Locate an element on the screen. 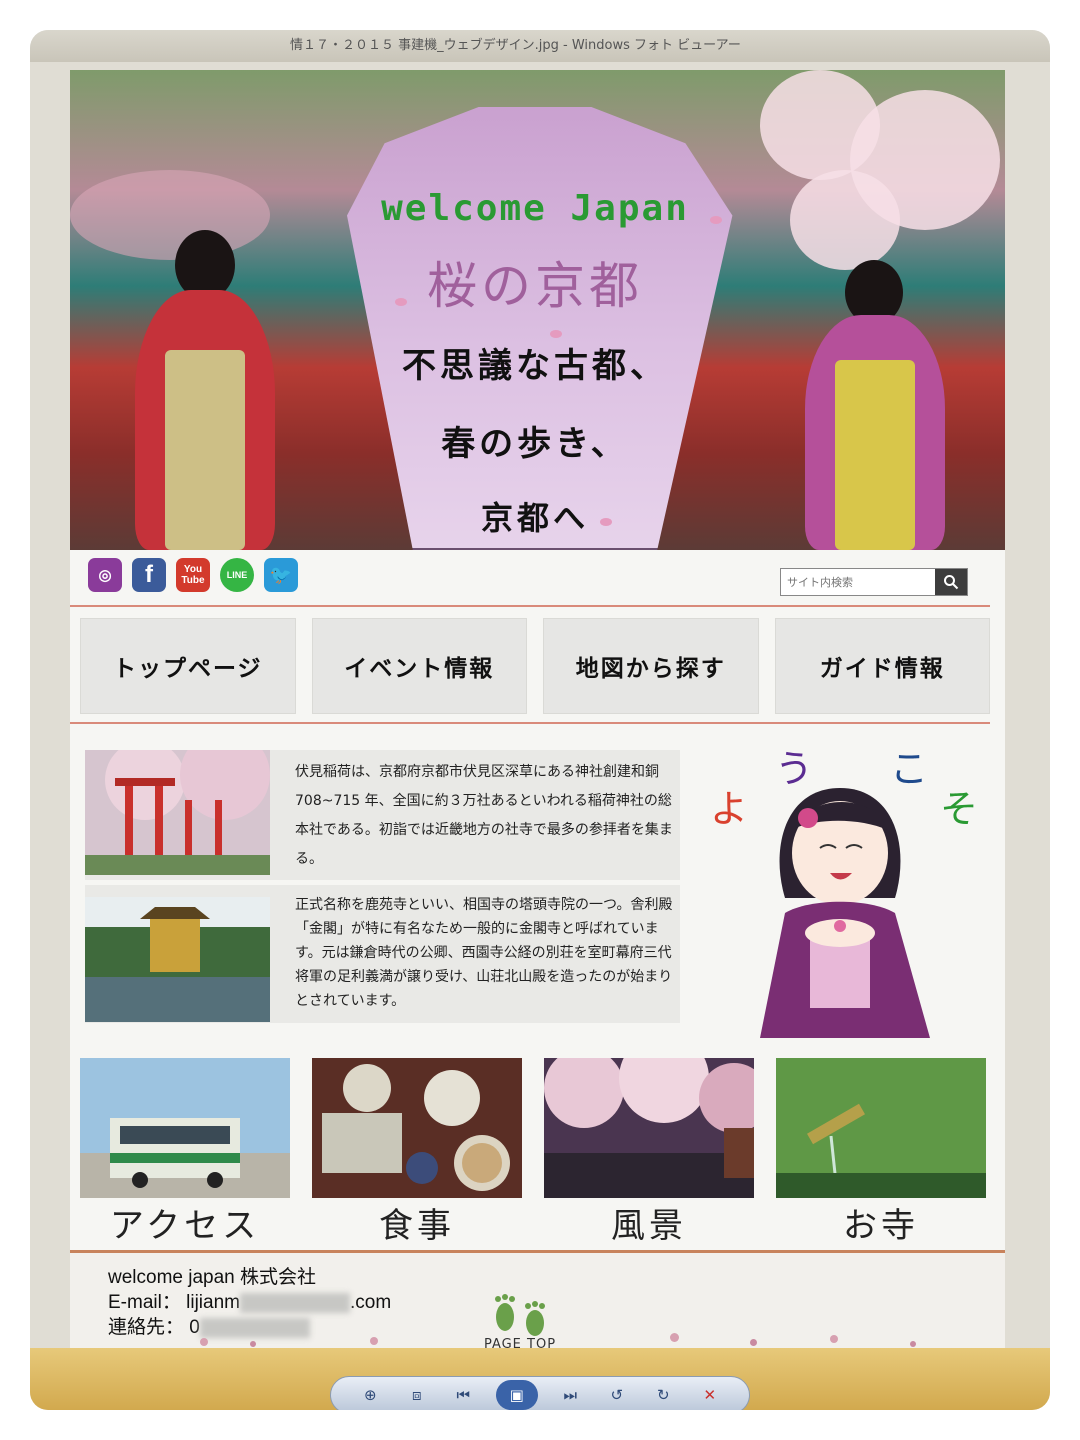 This screenshot has height=1440, width=1080. page-top-button: PAGE TOP is located at coordinates (520, 1323).